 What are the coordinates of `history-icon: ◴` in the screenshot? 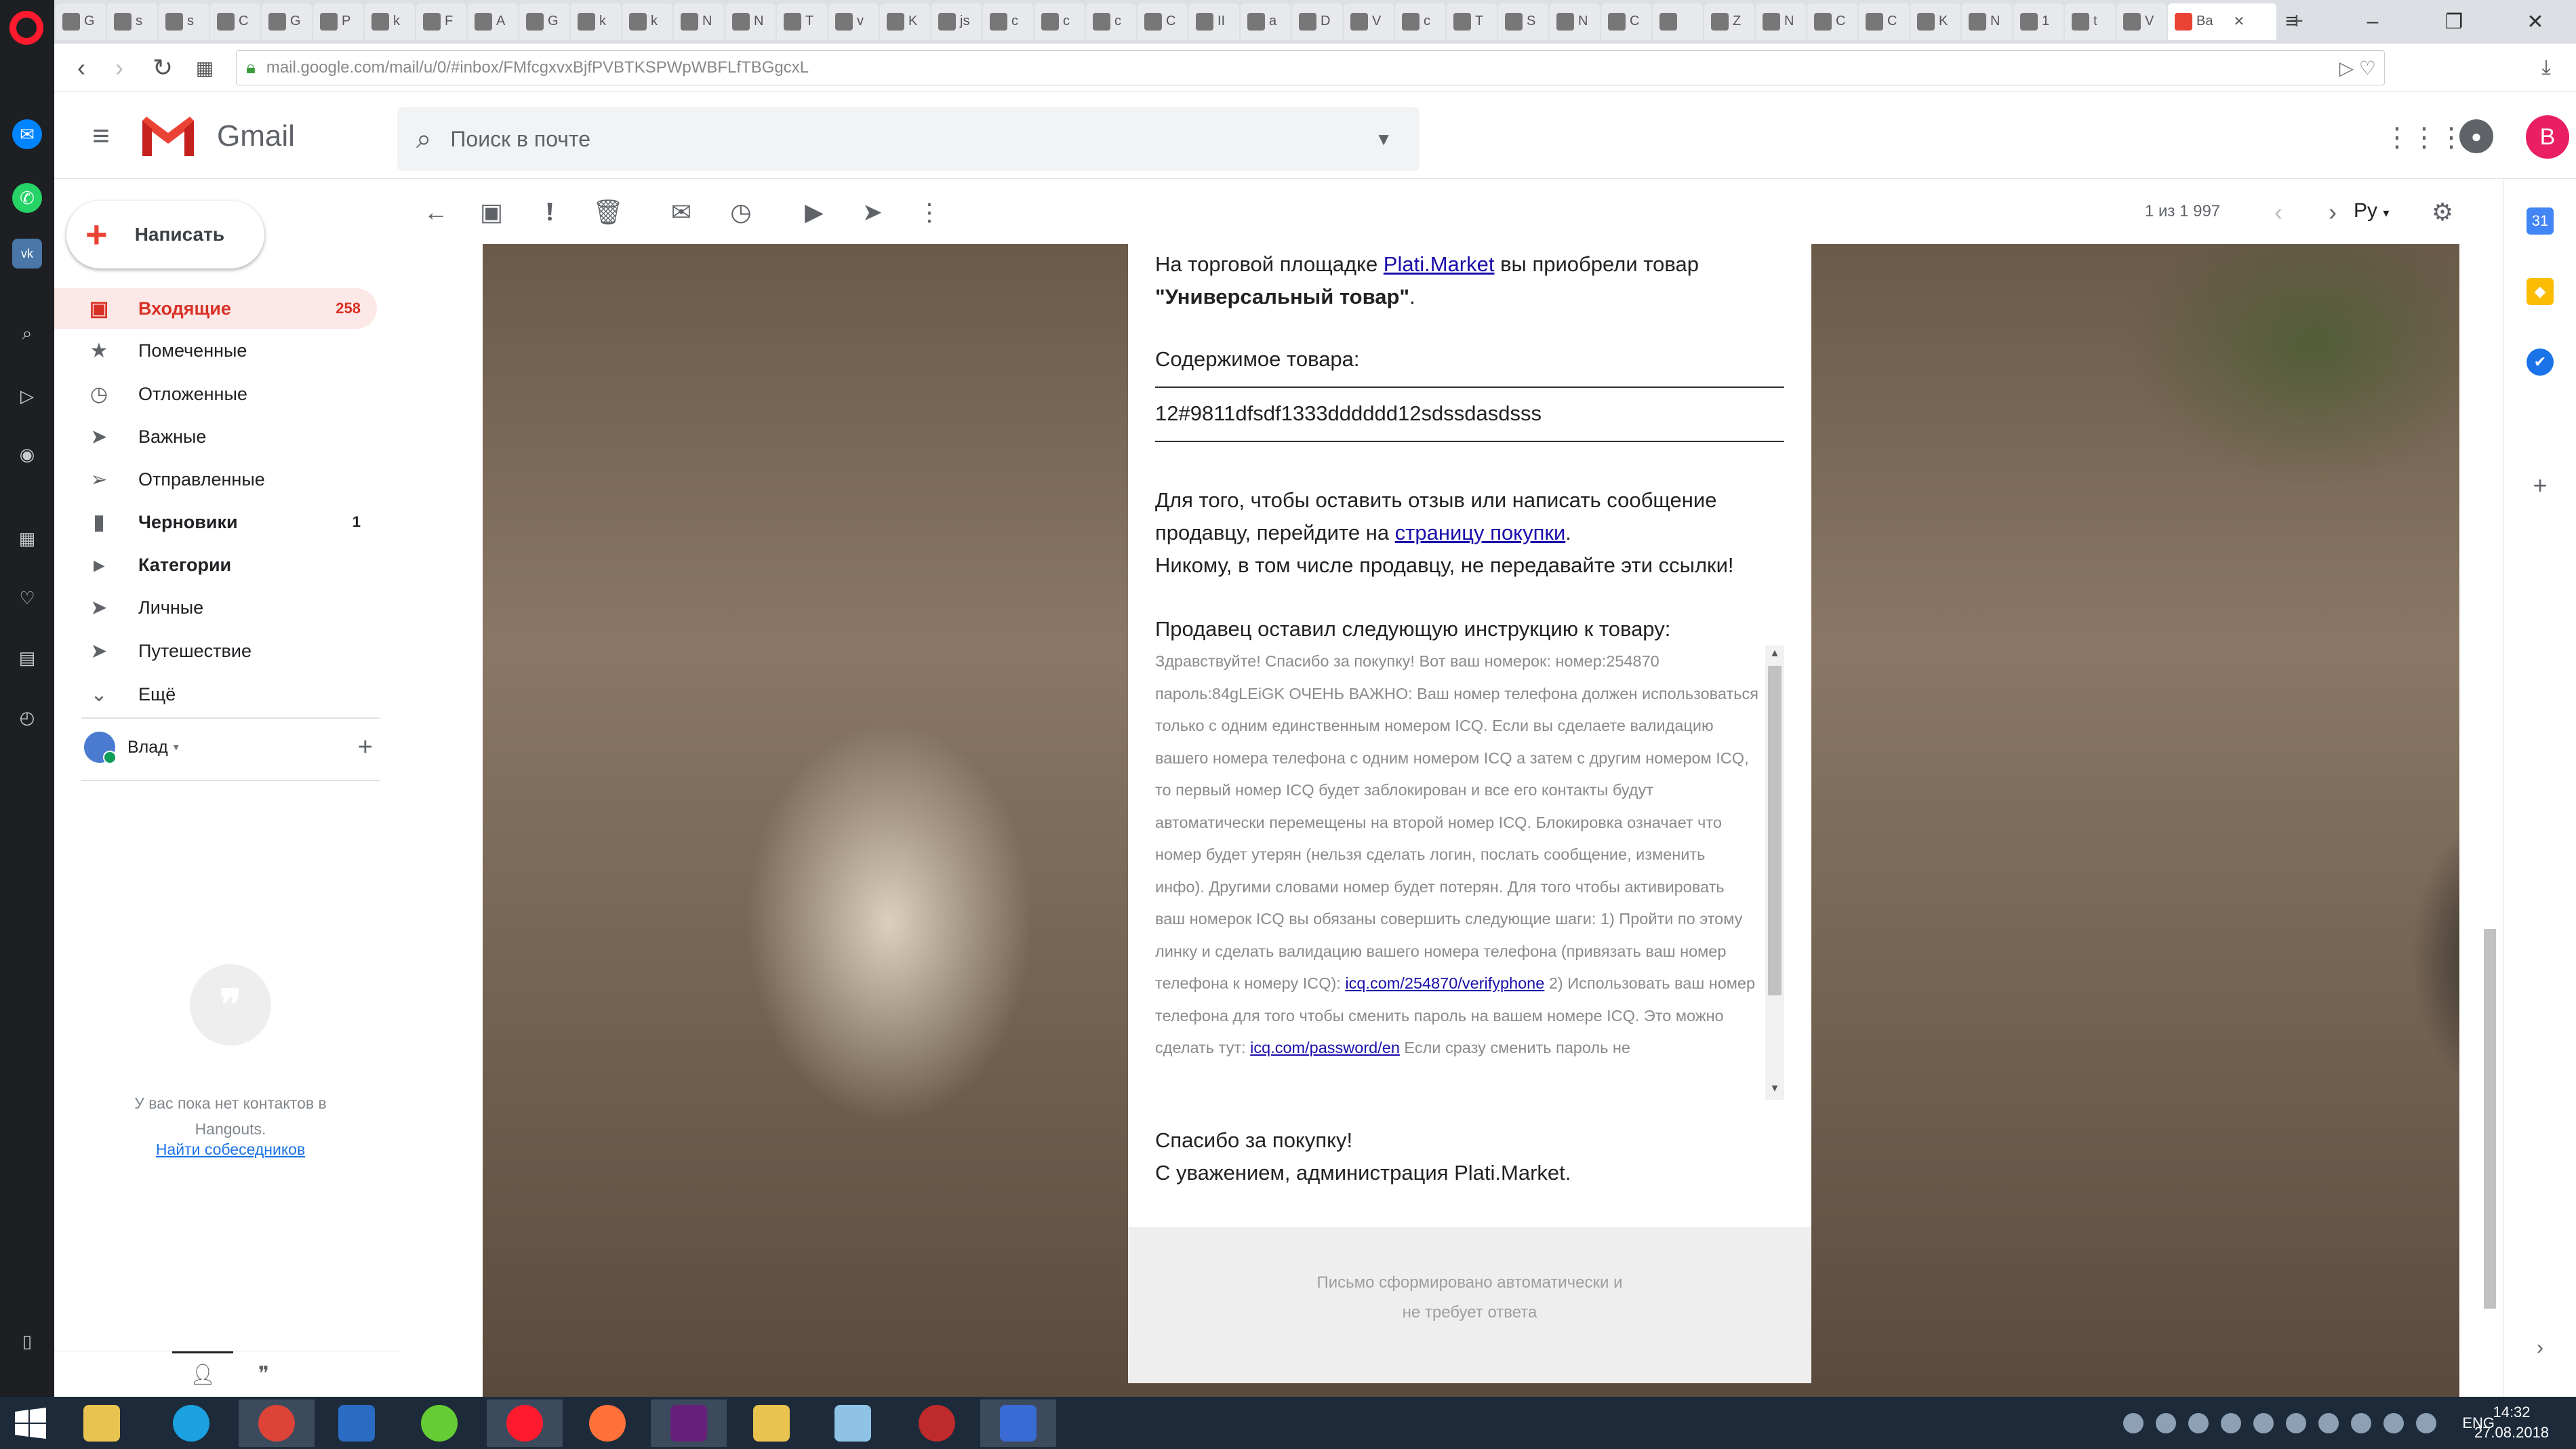 It's located at (27, 717).